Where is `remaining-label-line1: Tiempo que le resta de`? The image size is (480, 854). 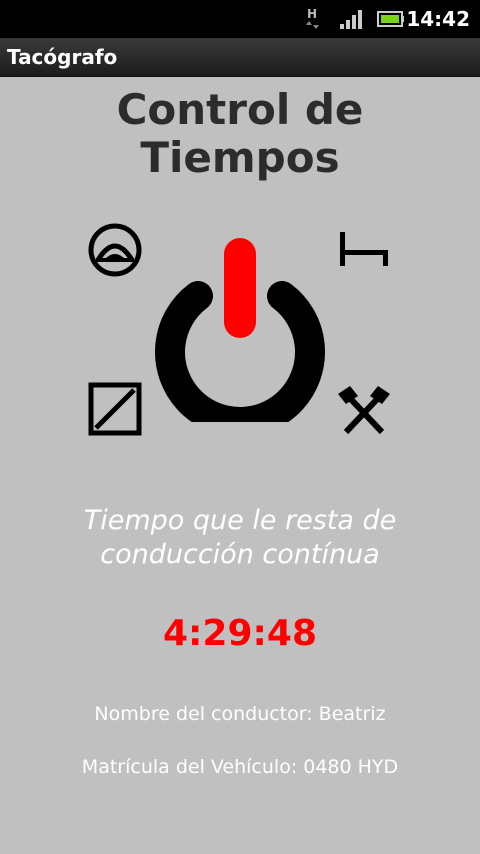 remaining-label-line1: Tiempo que le resta de is located at coordinates (240, 520).